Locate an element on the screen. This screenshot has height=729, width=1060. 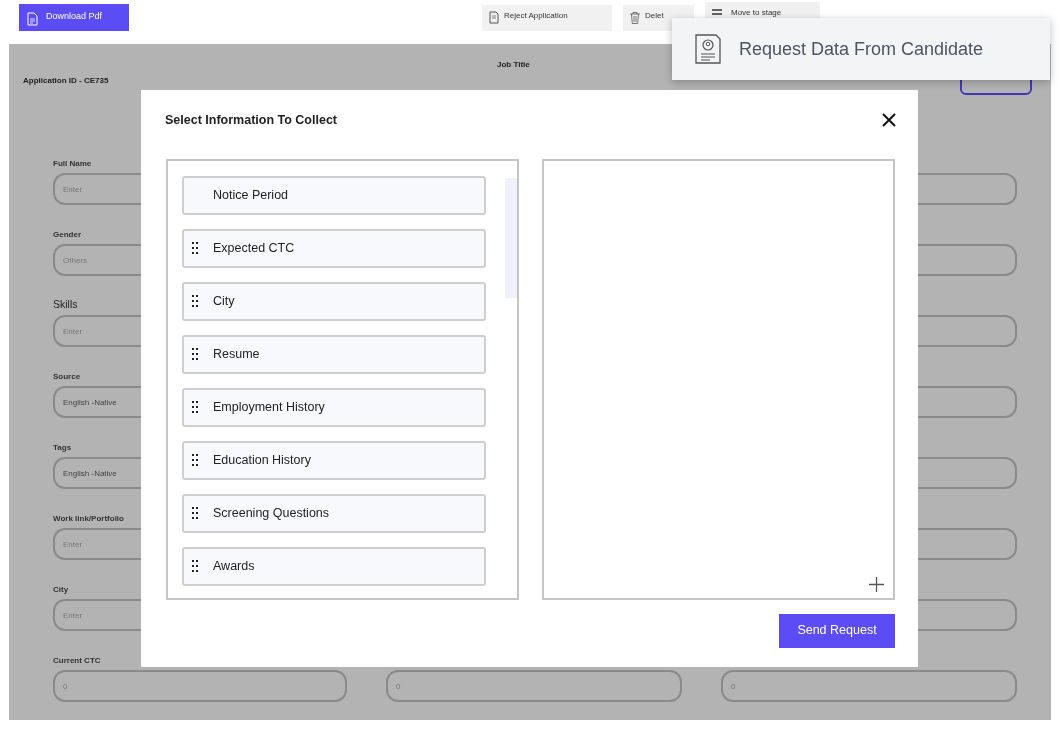
trash-icon is located at coordinates (635, 18).